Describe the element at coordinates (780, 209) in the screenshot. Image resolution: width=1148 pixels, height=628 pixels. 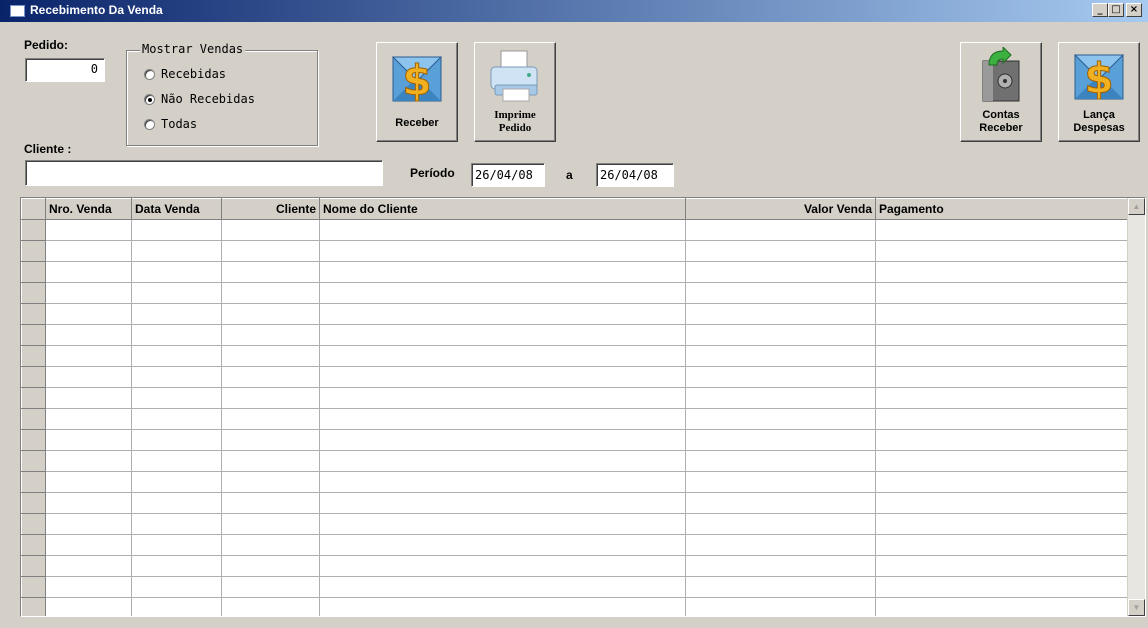
I see `col-valor-venda: Valor Venda` at that location.